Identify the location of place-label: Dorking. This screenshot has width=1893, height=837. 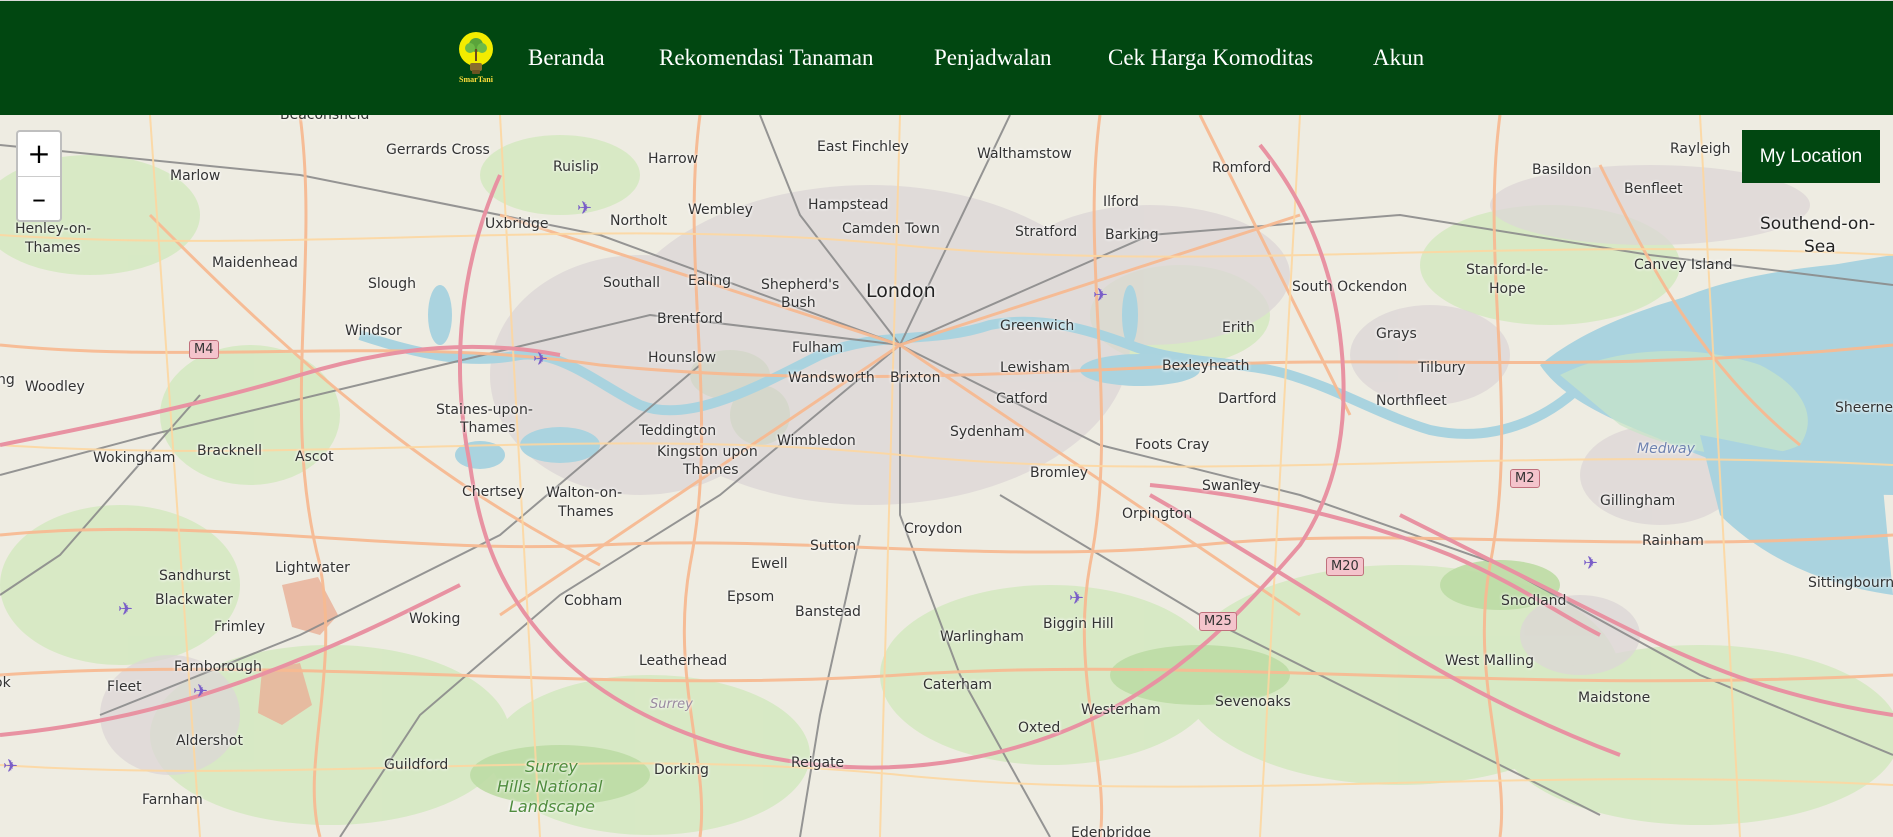
(681, 770).